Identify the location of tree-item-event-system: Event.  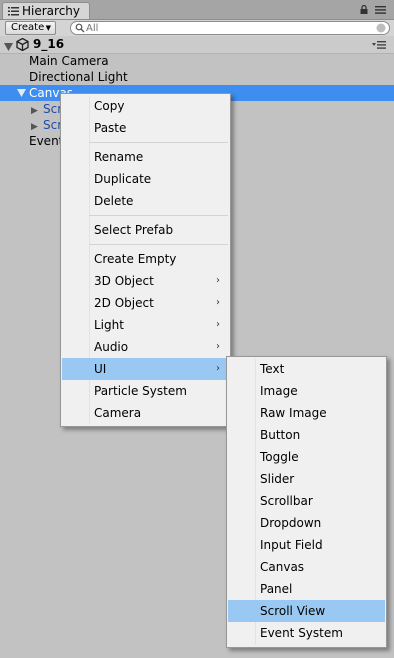
(46, 141).